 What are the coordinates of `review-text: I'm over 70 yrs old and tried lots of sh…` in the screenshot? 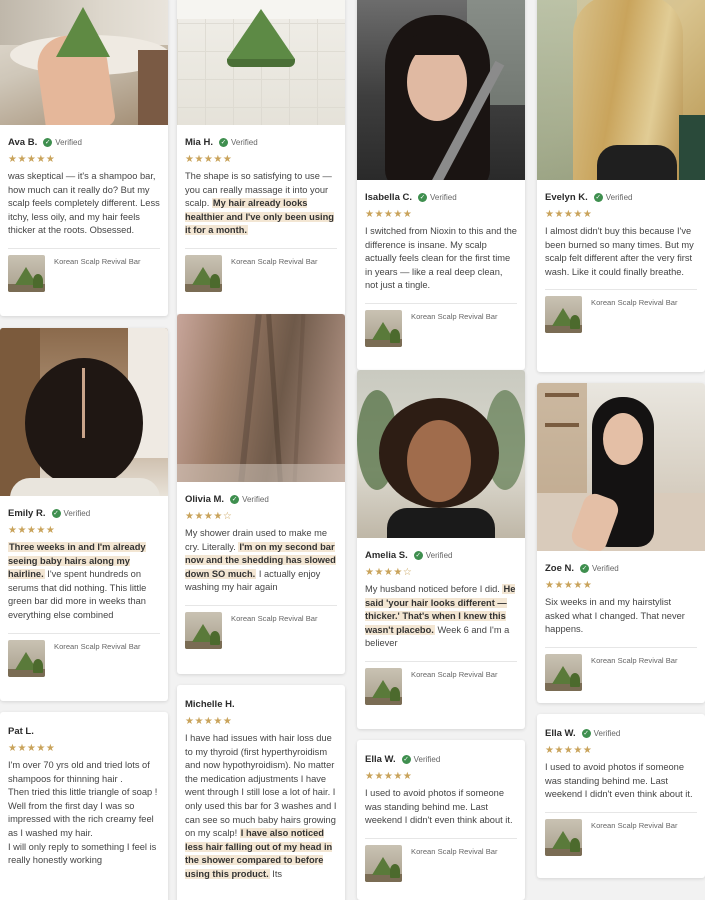 It's located at (84, 813).